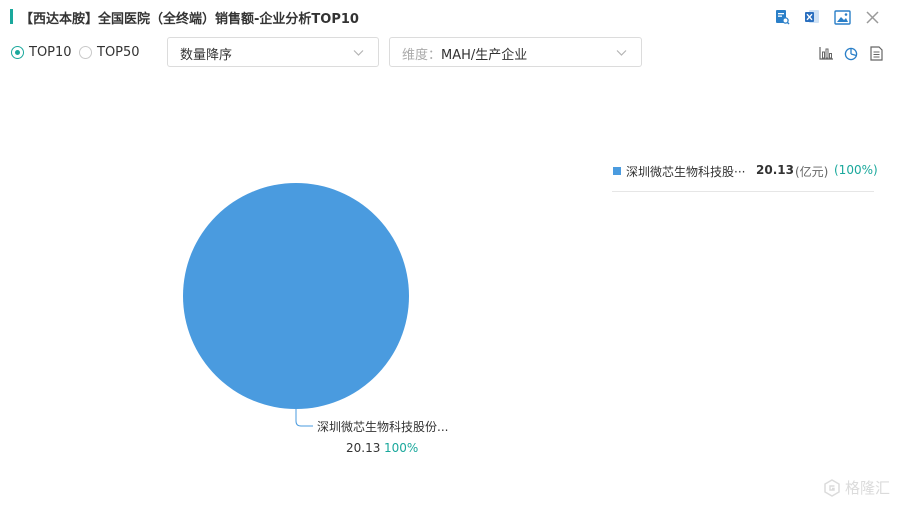  I want to click on slice-label-percent: 100%, so click(401, 448).